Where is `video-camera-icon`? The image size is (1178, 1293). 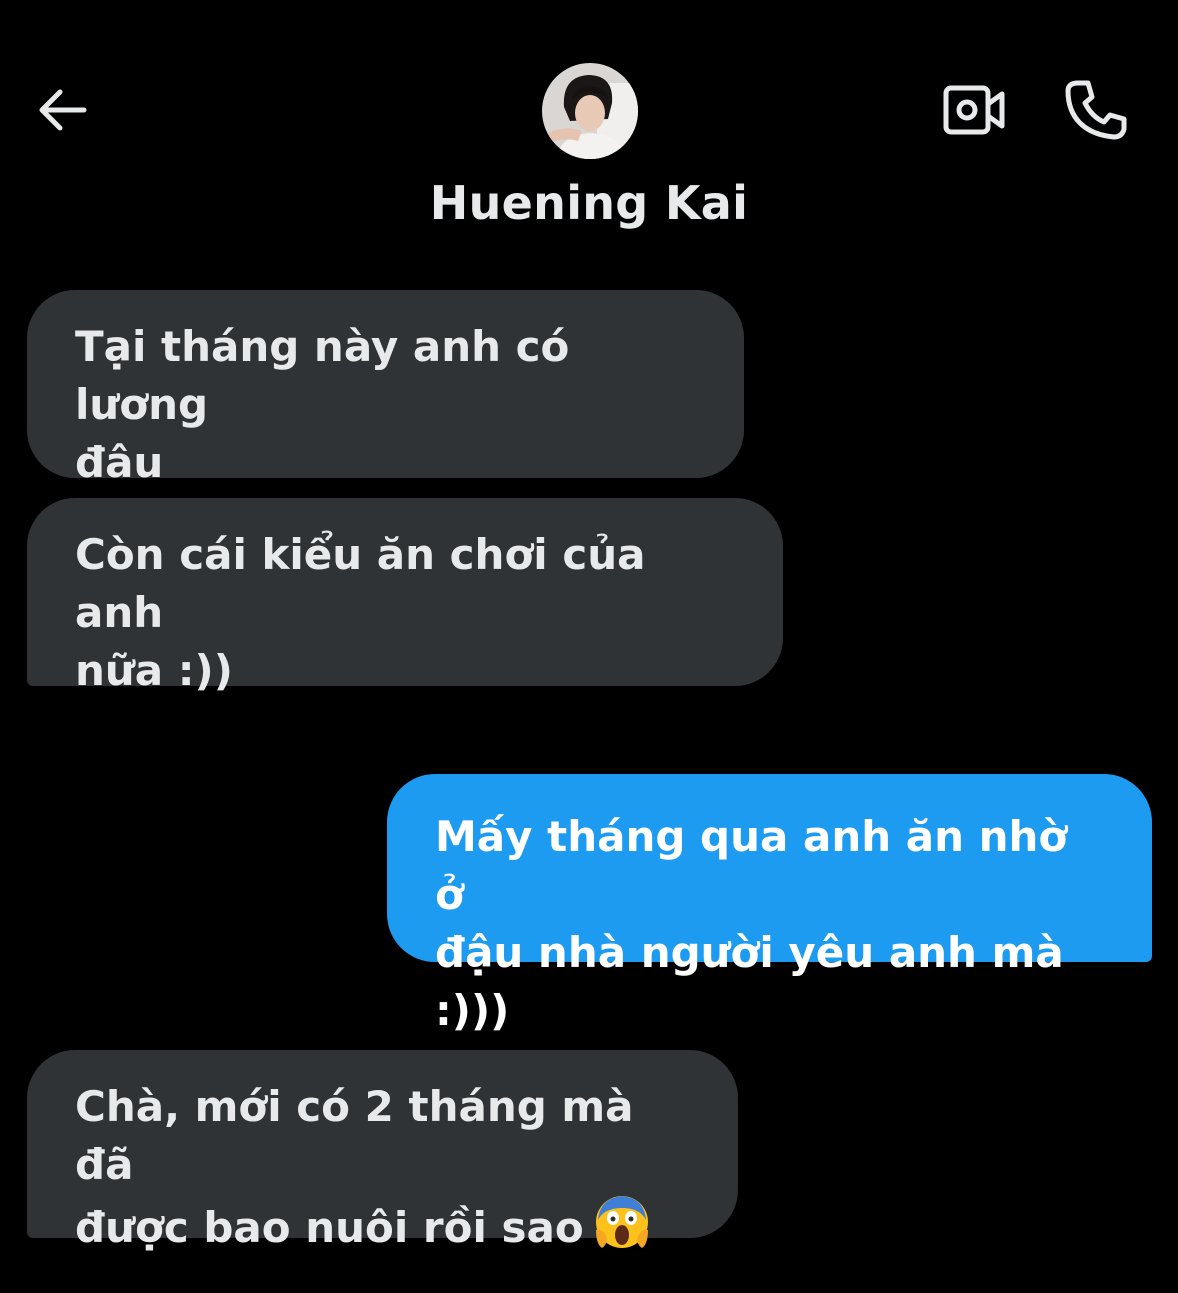
video-camera-icon is located at coordinates (974, 110).